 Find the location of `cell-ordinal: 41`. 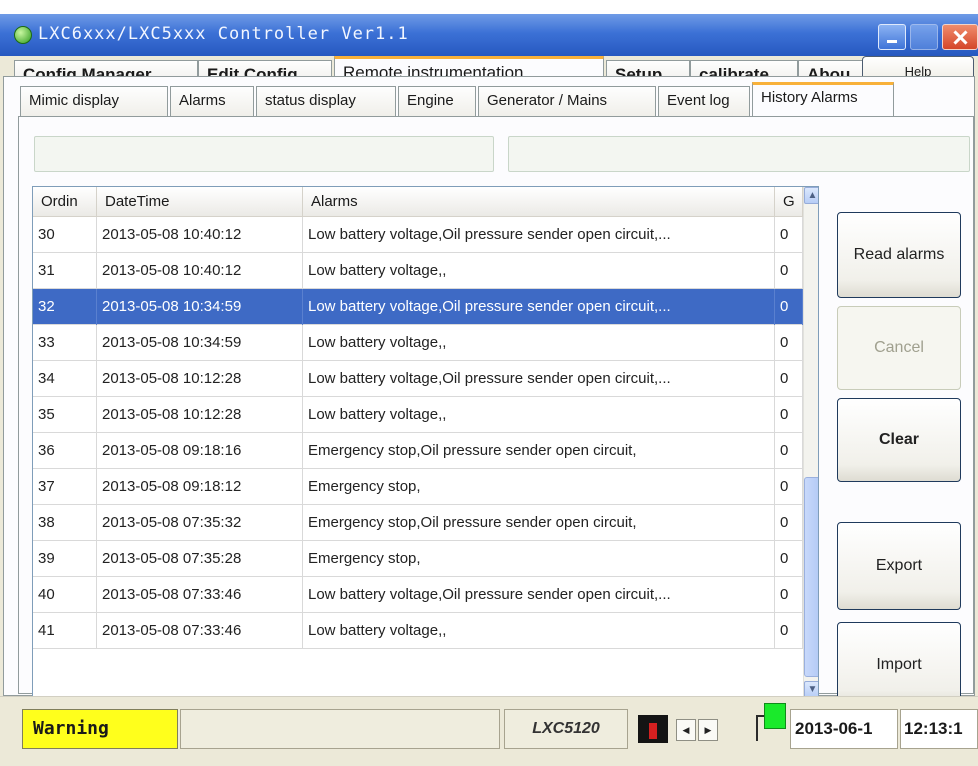

cell-ordinal: 41 is located at coordinates (65, 631).